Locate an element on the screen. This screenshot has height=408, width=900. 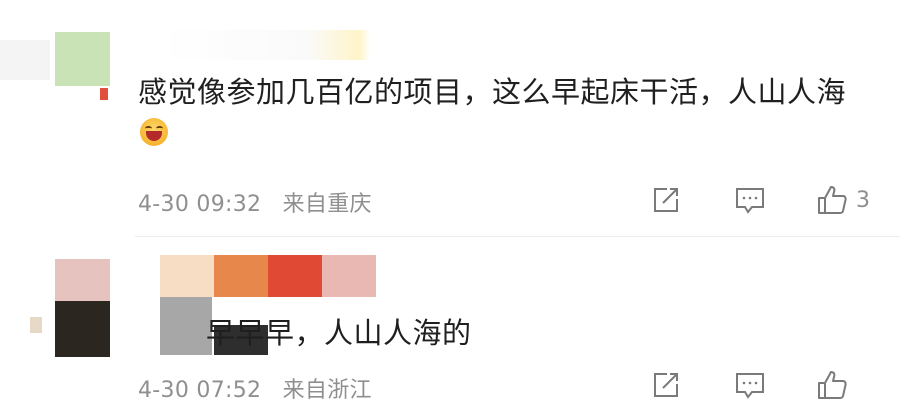
like-button is located at coordinates (843, 385).